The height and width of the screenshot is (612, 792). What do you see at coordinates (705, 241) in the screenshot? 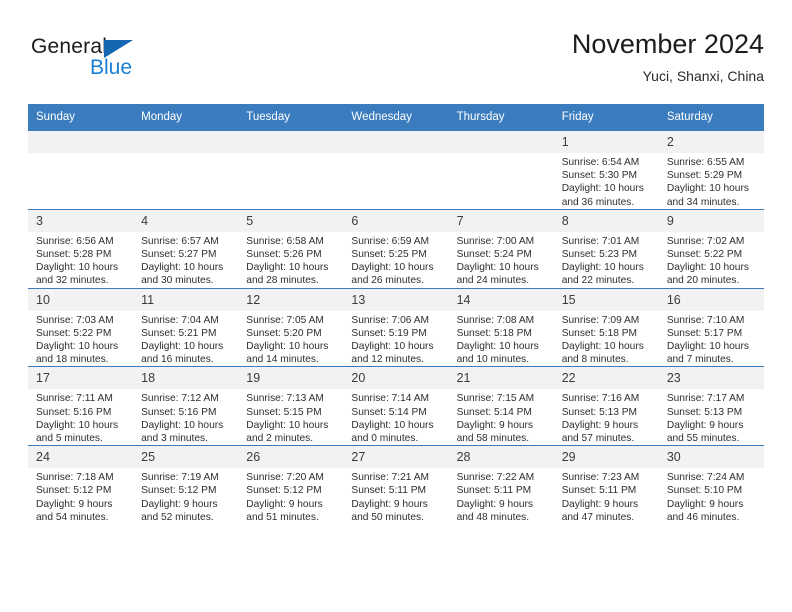
I see `sunrise-time: Sunrise: 7:02 AM` at bounding box center [705, 241].